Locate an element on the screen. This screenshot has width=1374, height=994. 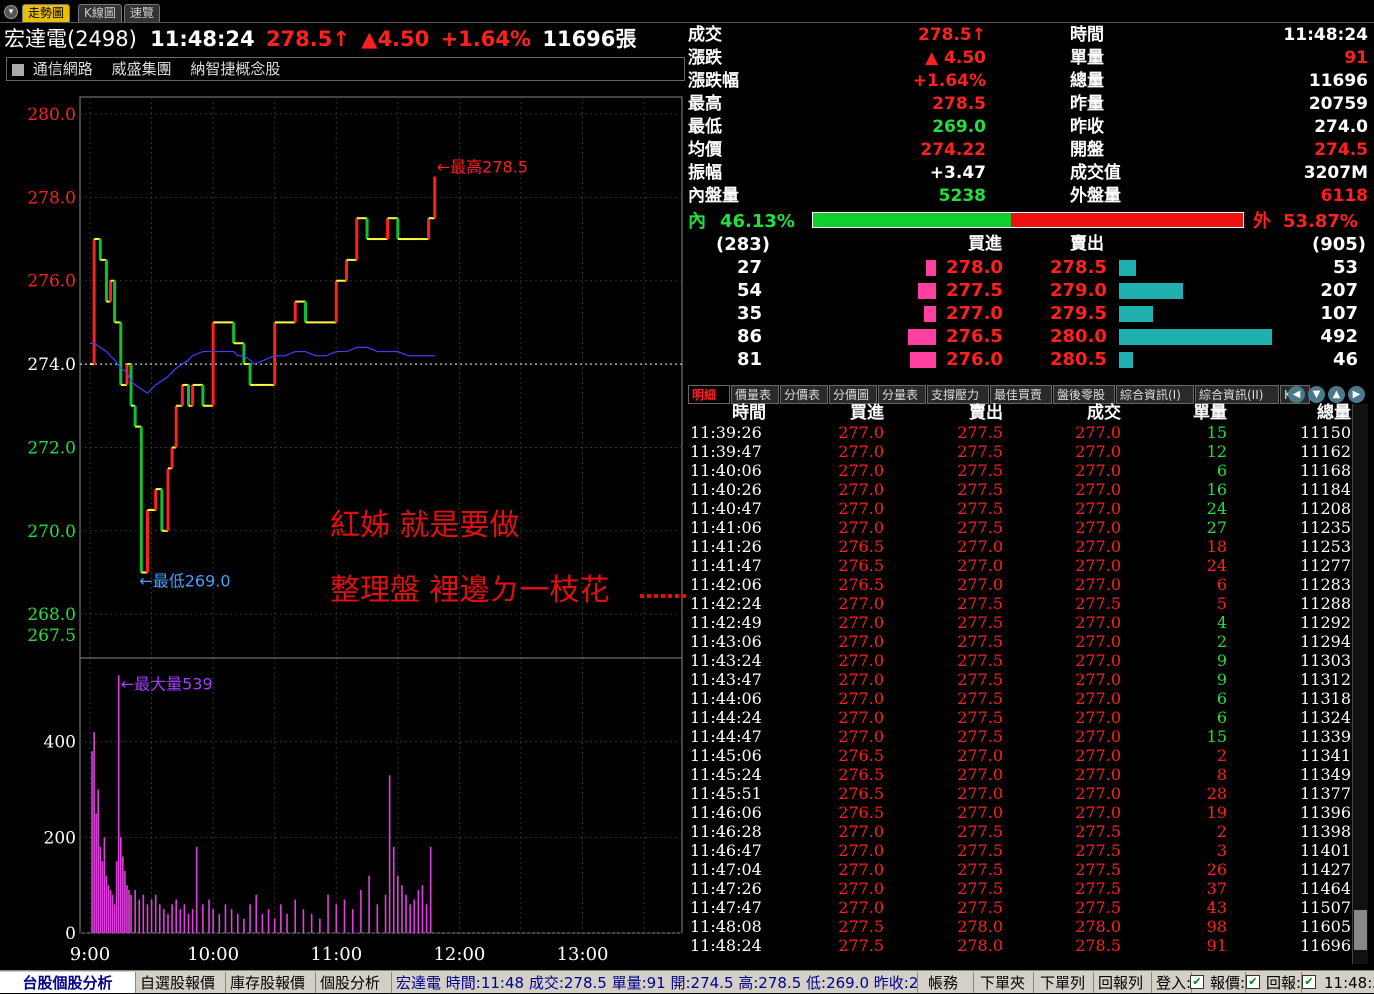
tick-cell: 11303 is located at coordinates (1325, 660).